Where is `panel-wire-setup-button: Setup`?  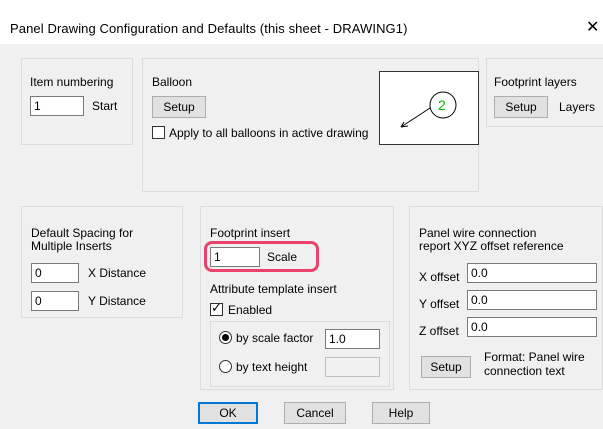
panel-wire-setup-button: Setup is located at coordinates (446, 367).